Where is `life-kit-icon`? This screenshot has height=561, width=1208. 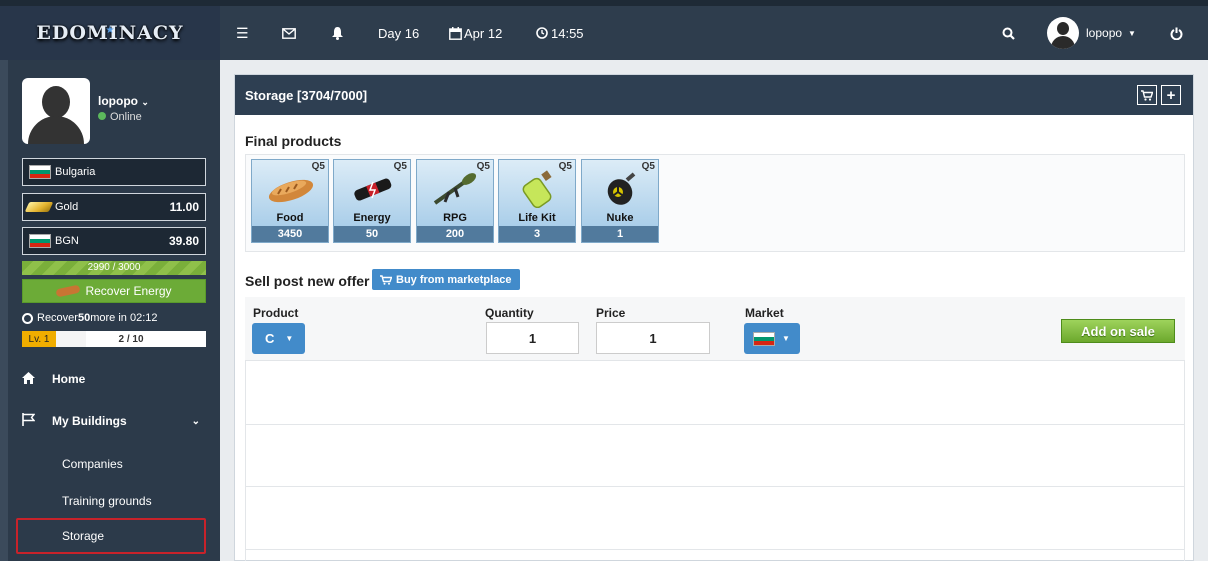
life-kit-icon is located at coordinates (537, 189).